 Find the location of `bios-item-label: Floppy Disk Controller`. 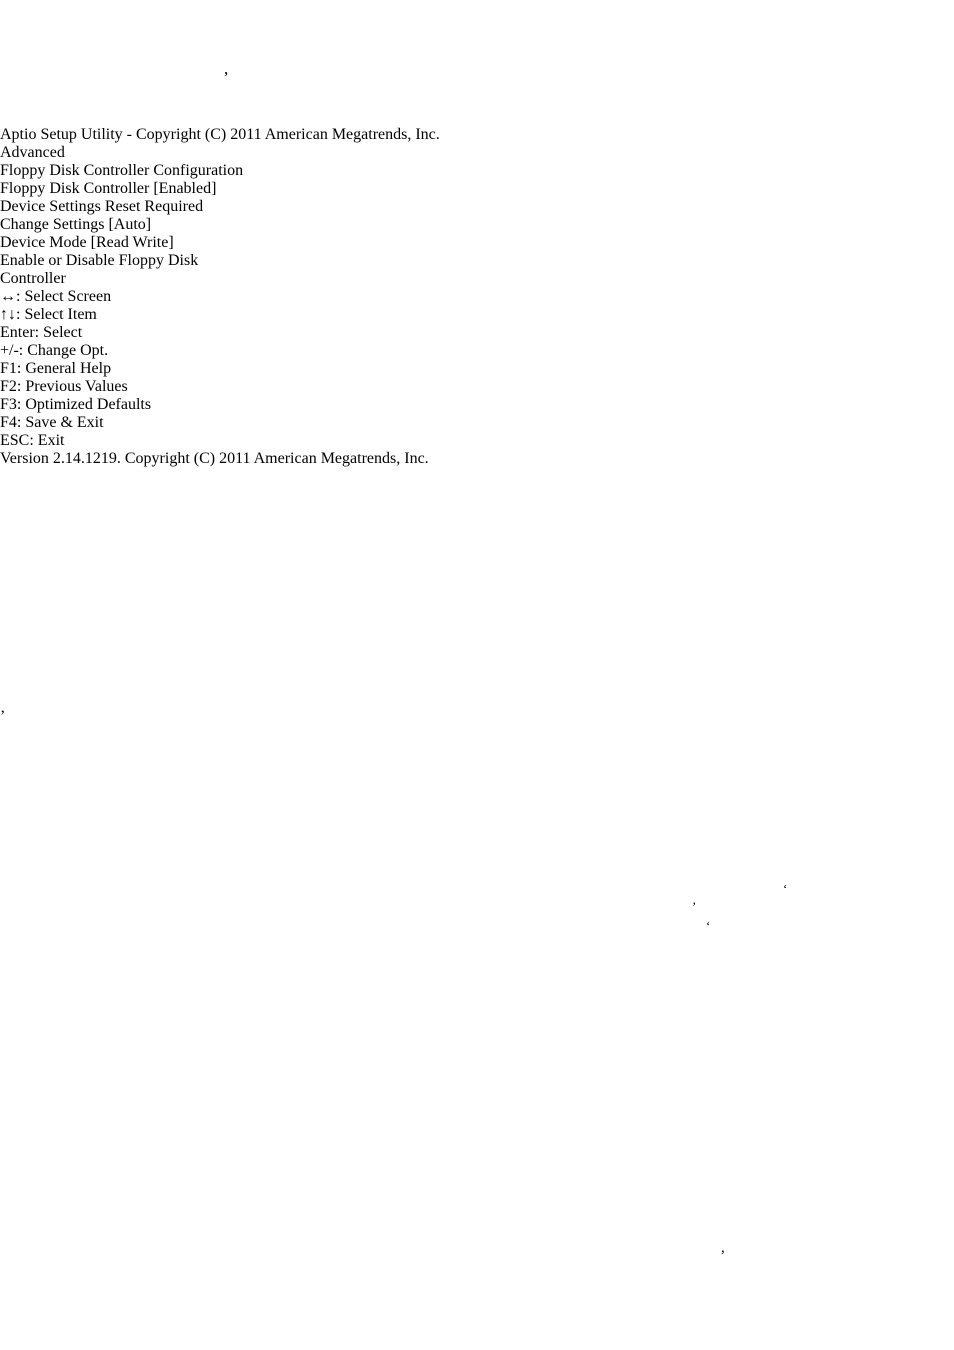

bios-item-label: Floppy Disk Controller is located at coordinates (75, 188).